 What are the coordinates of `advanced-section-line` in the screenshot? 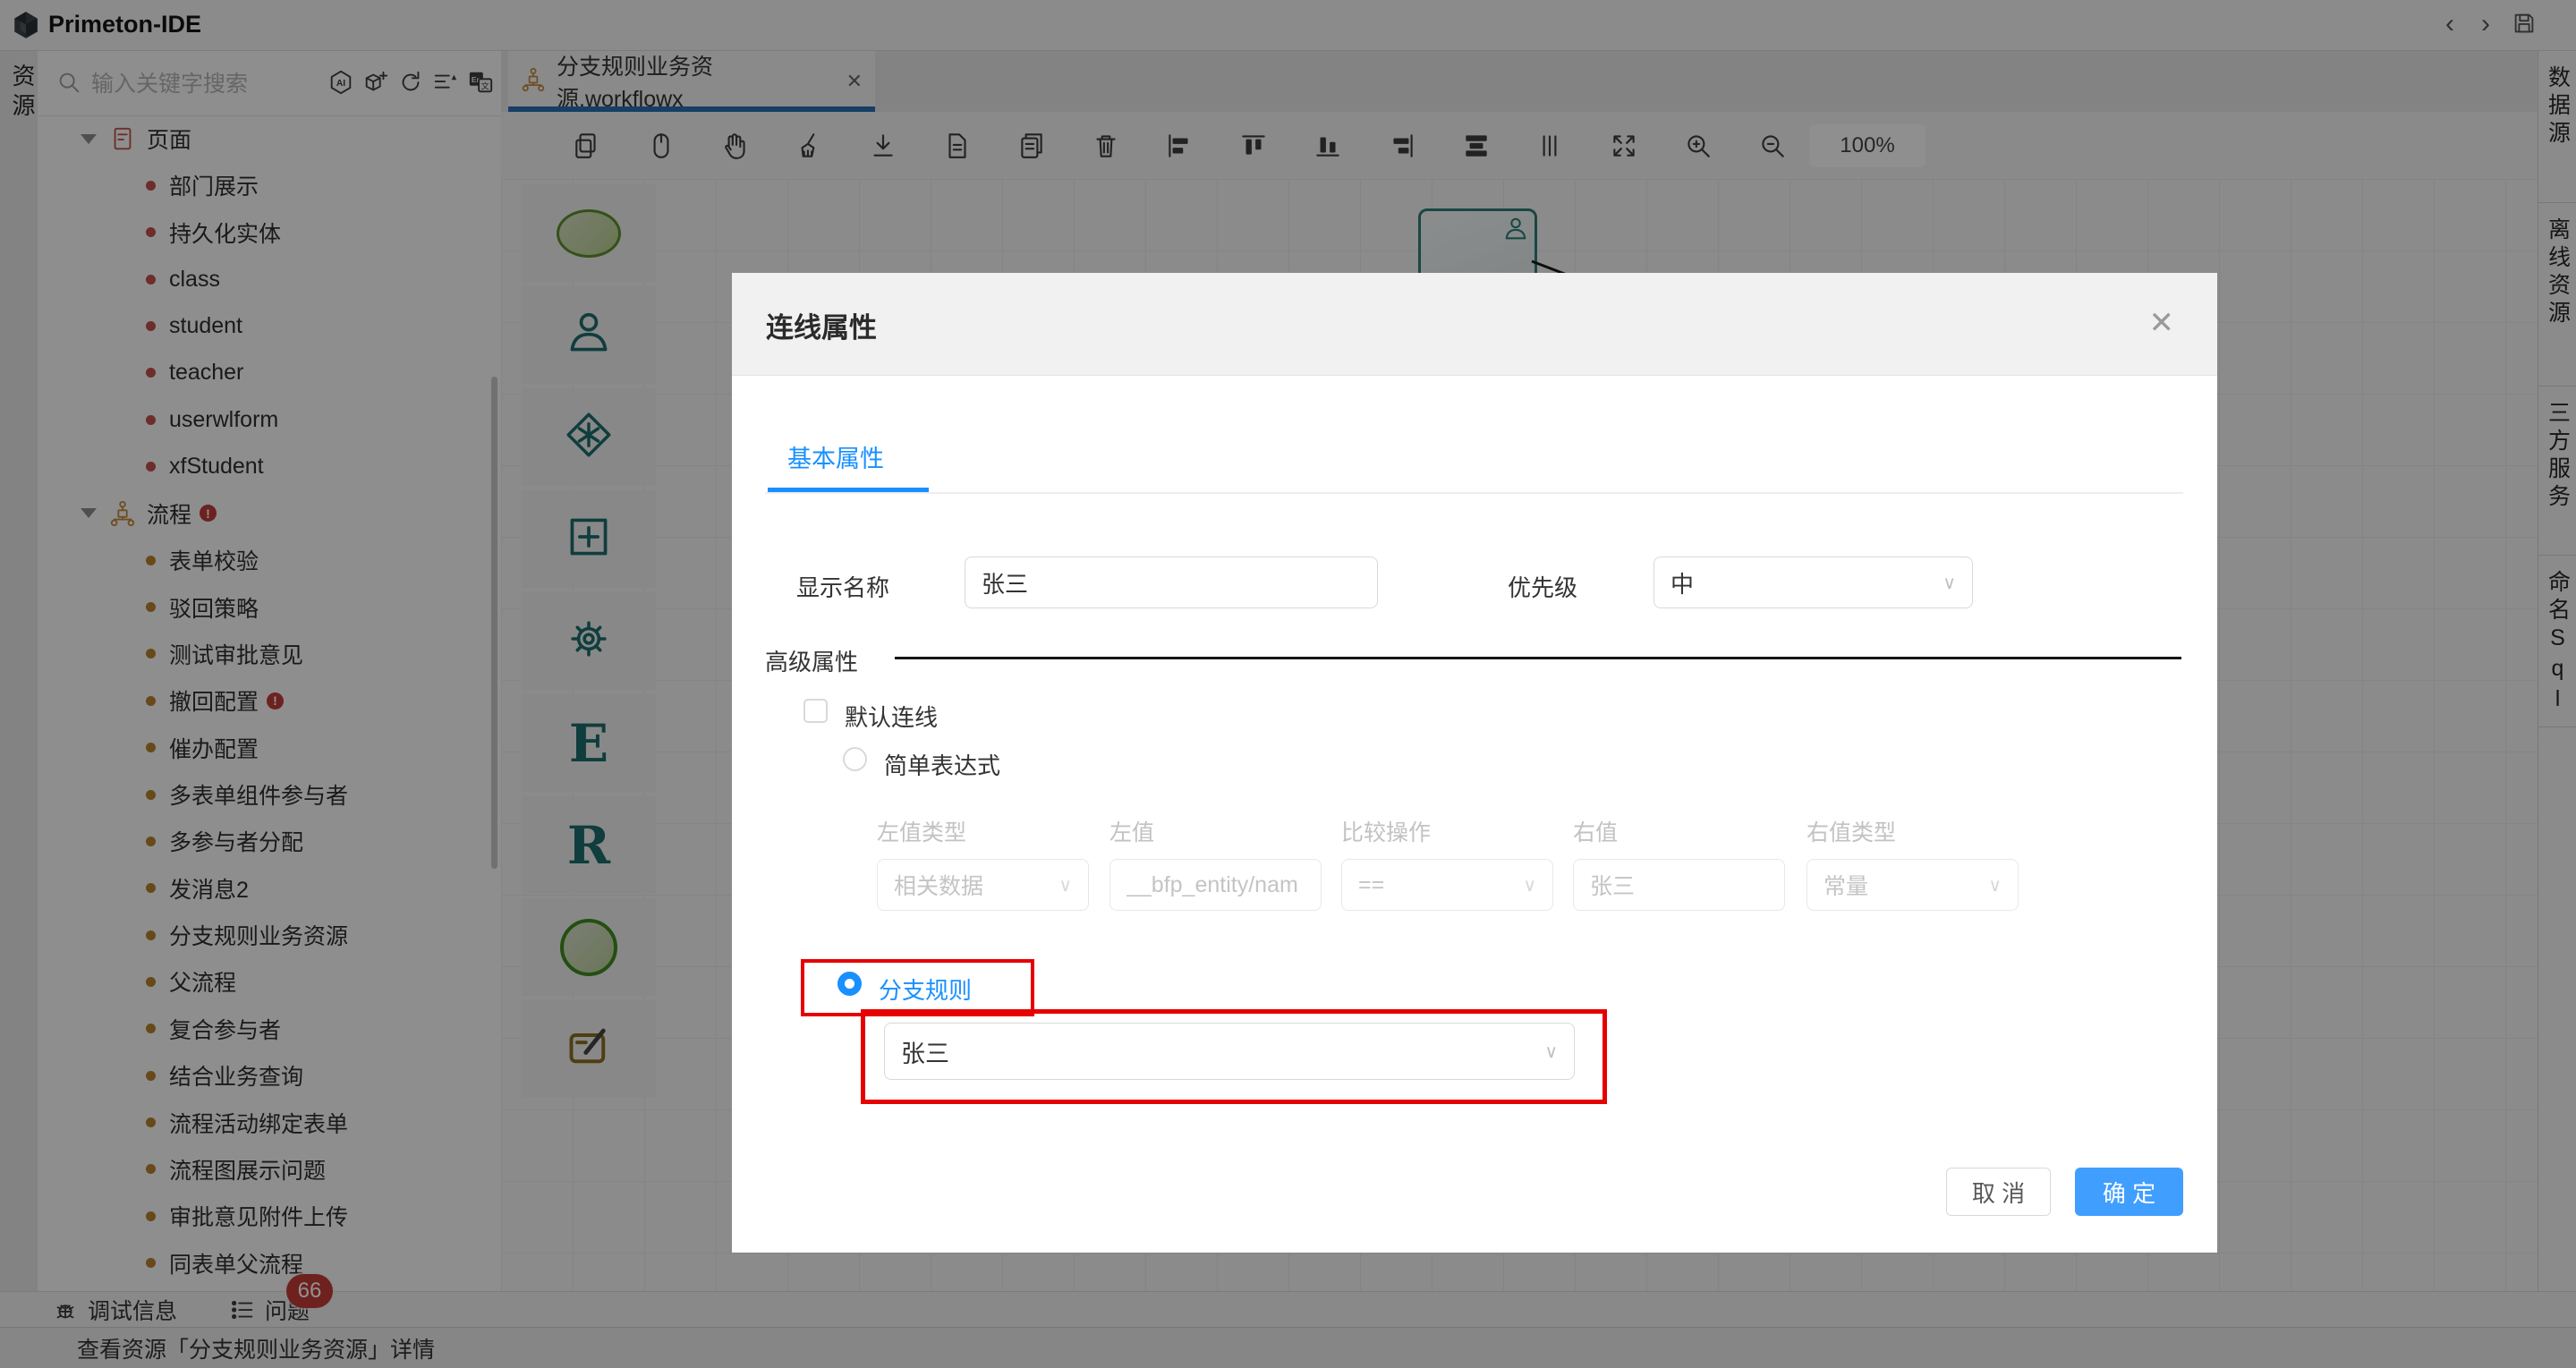 It's located at (1538, 658).